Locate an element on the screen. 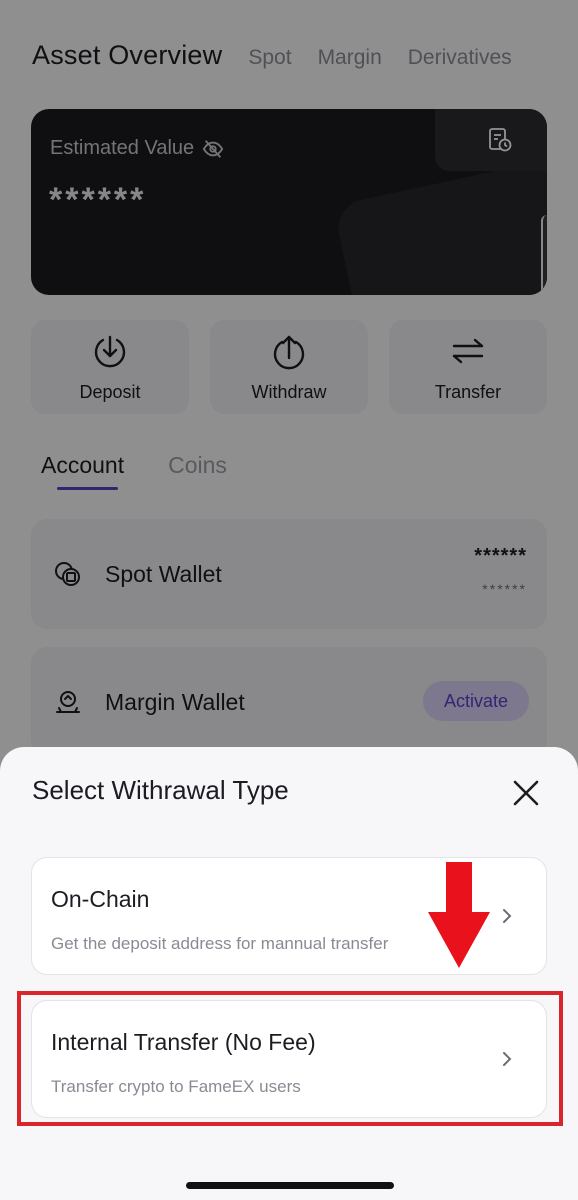  on-chain-title: On-Chain is located at coordinates (100, 899).